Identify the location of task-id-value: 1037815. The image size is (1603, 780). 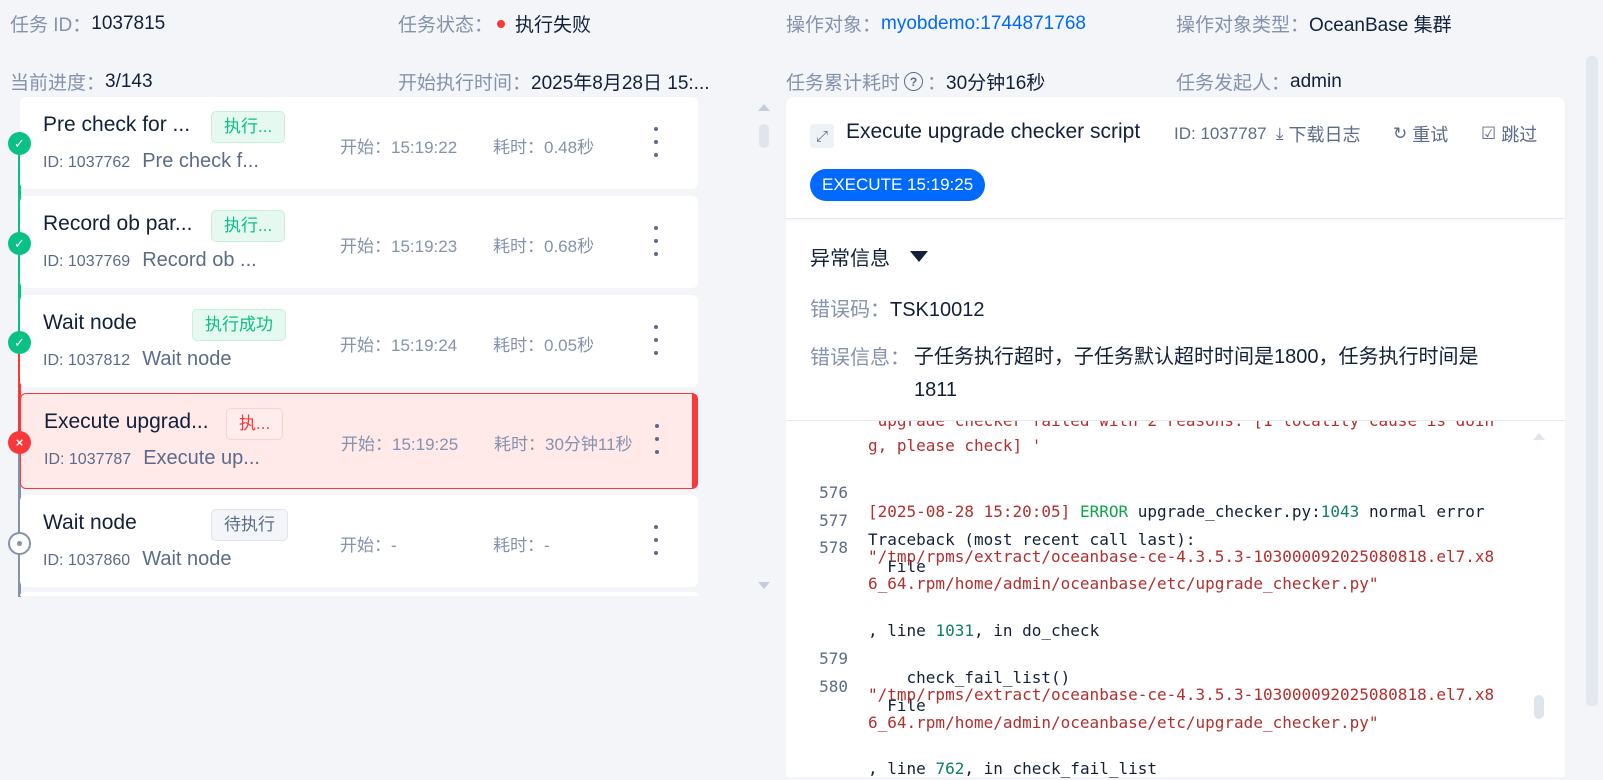
(128, 23).